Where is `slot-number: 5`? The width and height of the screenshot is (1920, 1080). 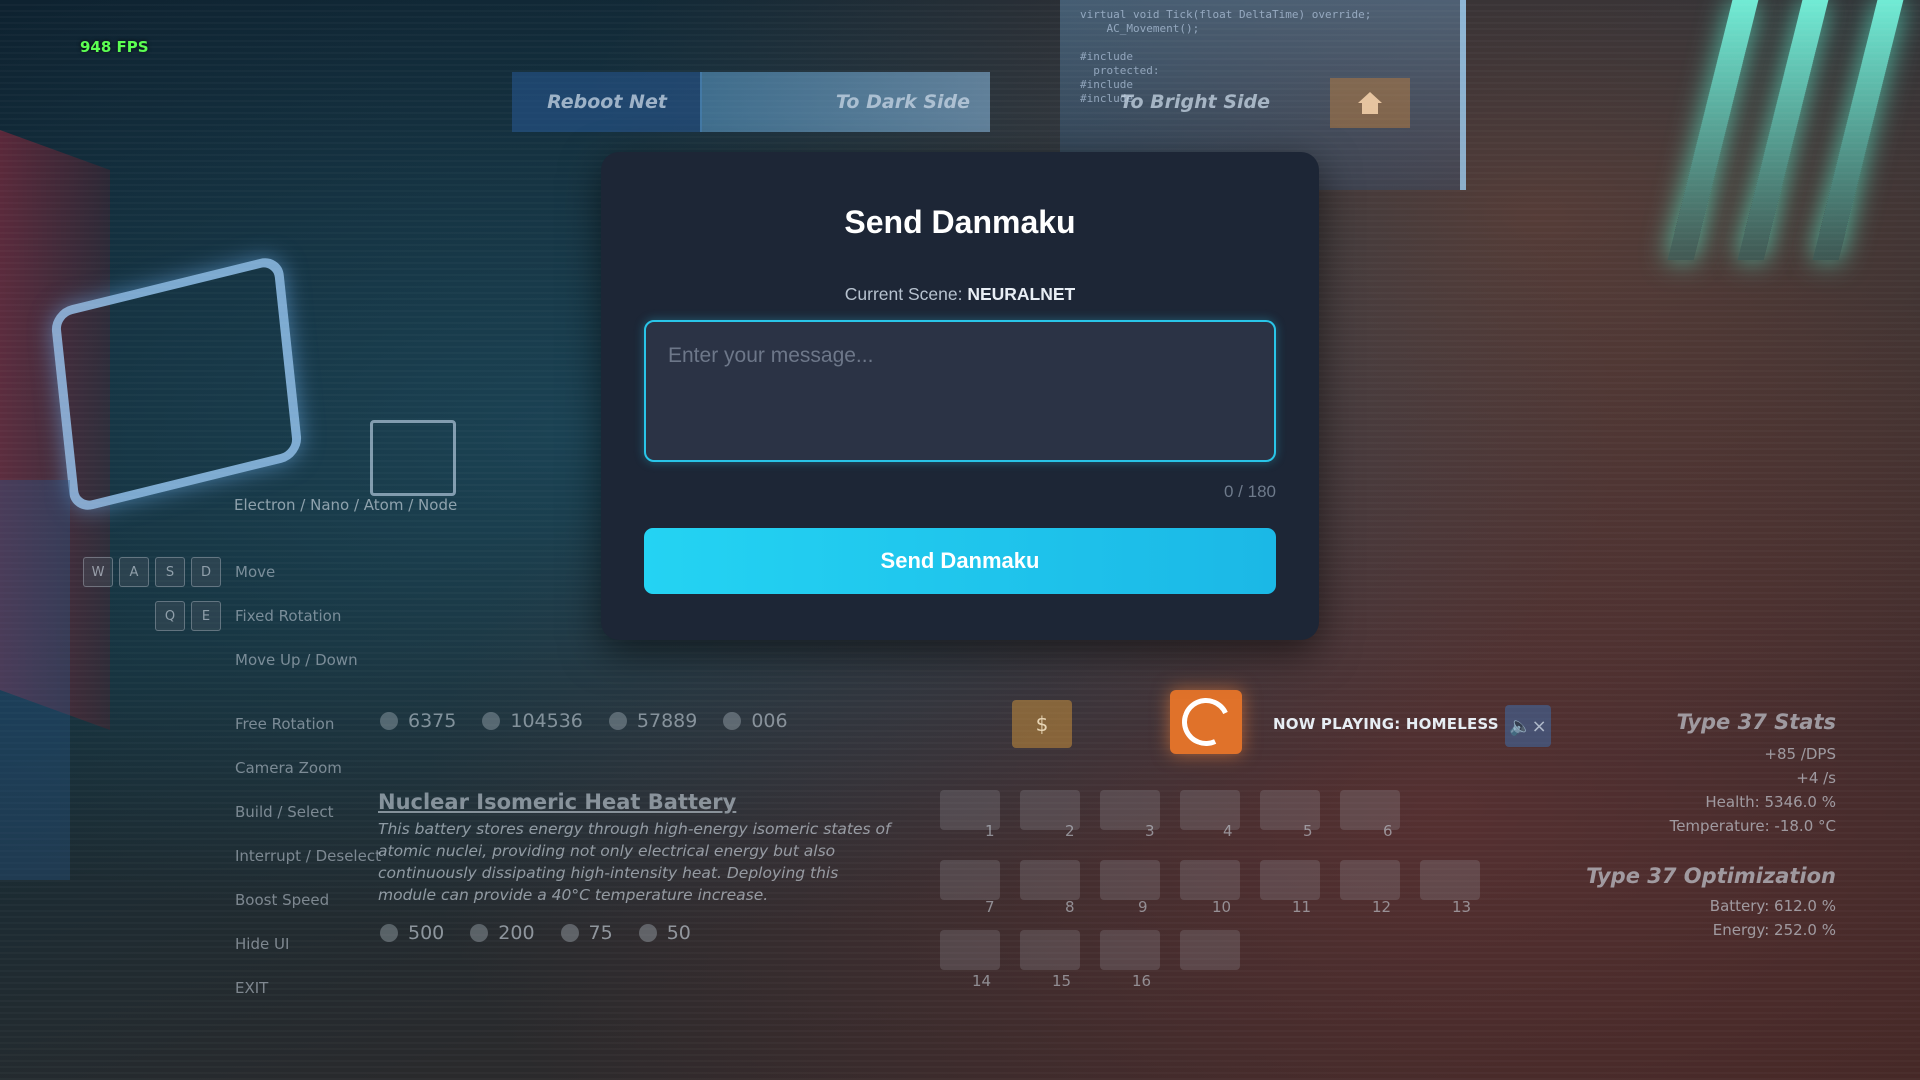
slot-number: 5 is located at coordinates (1308, 831).